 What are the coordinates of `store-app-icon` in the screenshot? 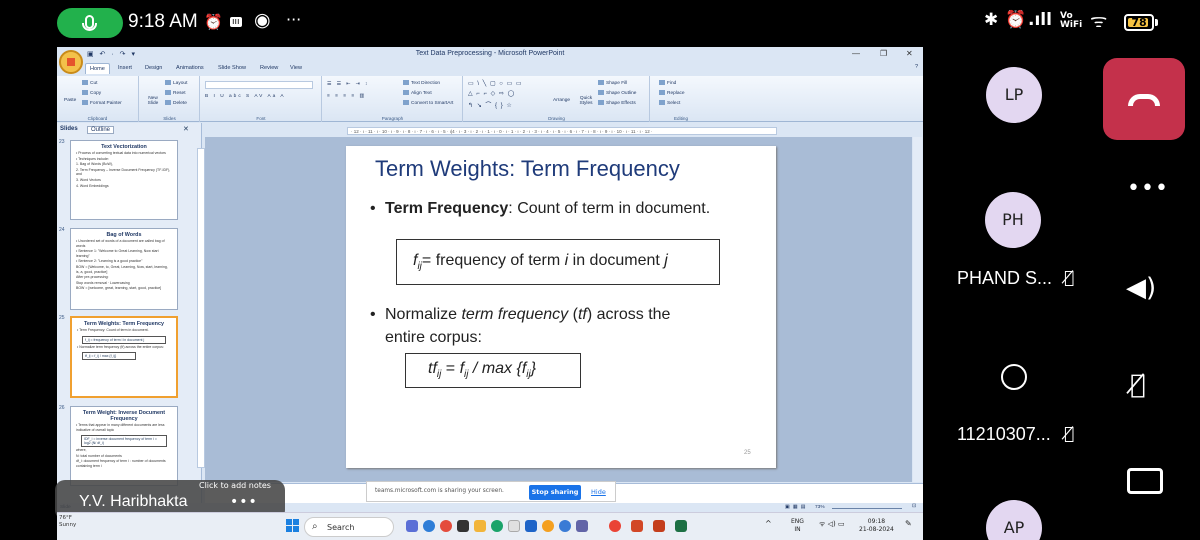 It's located at (531, 526).